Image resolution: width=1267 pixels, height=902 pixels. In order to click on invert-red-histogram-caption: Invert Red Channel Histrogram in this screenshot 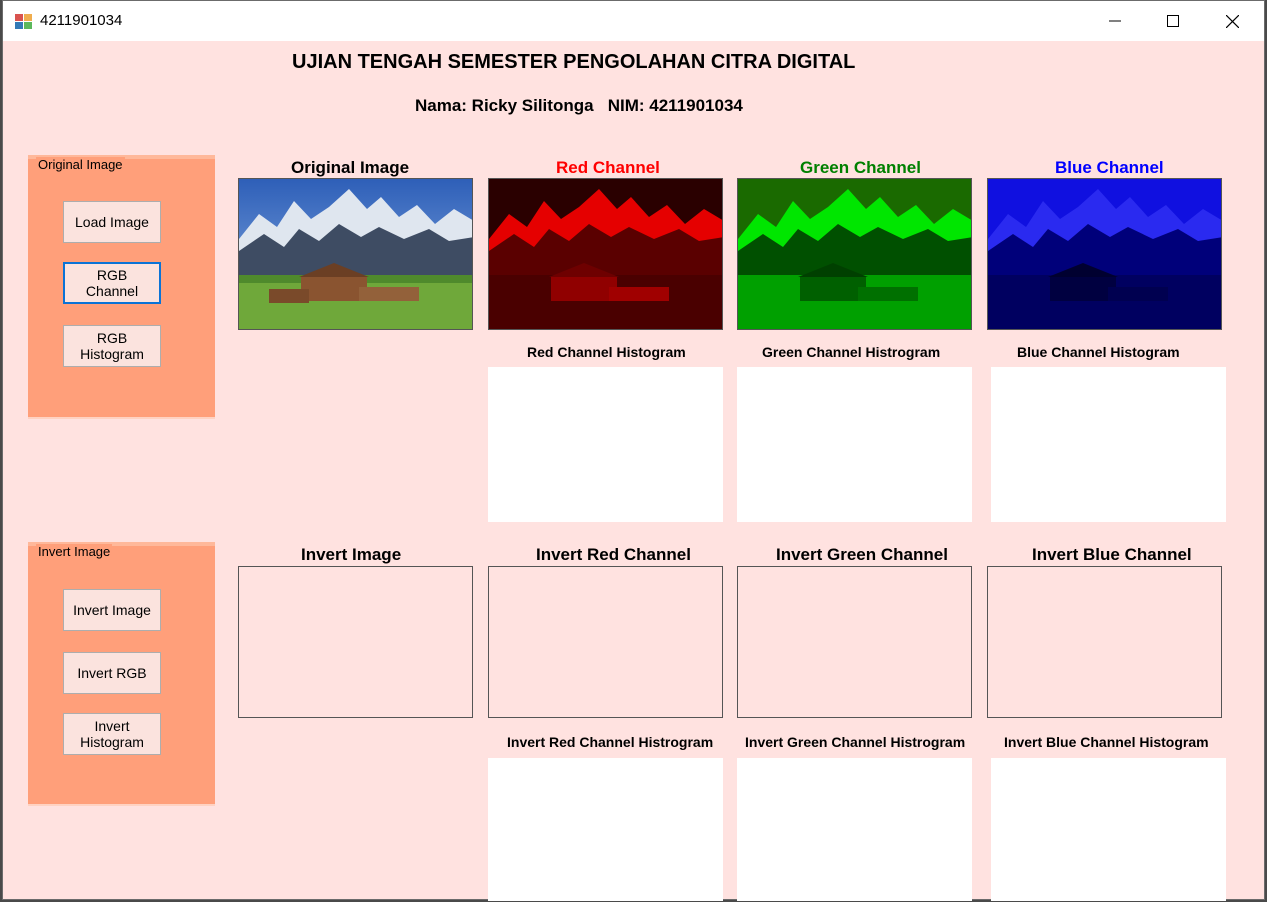, I will do `click(610, 742)`.